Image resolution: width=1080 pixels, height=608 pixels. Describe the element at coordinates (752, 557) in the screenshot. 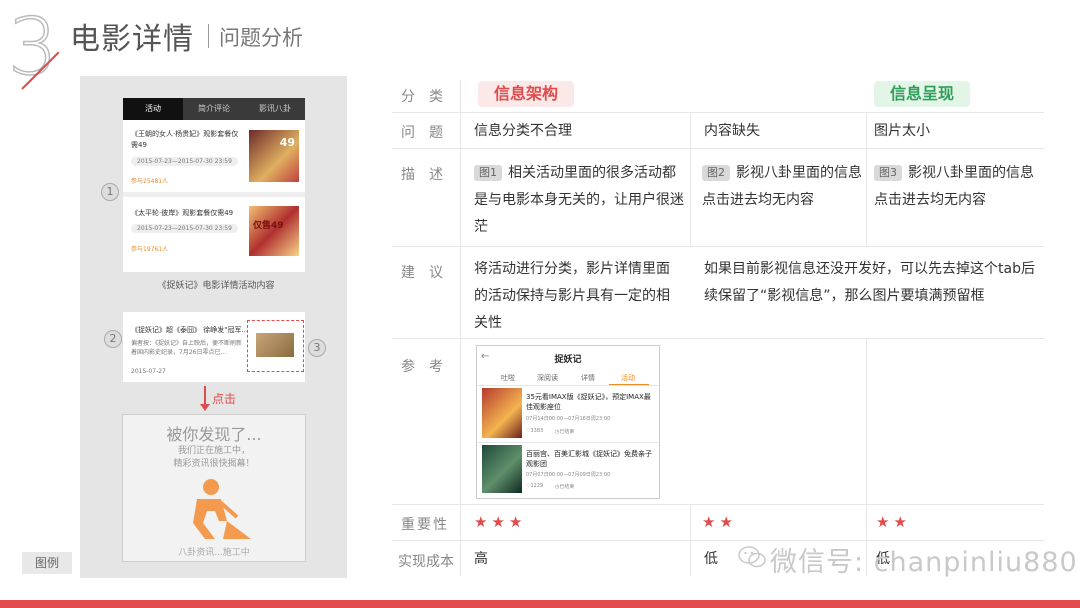

I see `wechat-icon` at that location.